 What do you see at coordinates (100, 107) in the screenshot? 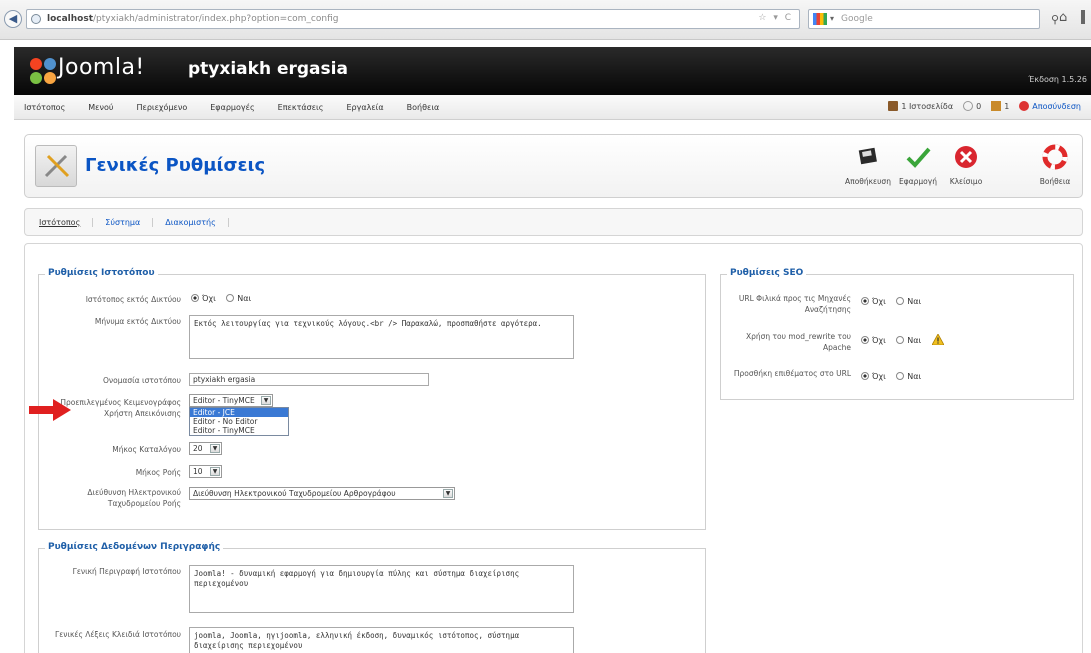
I see `menu-item-menus: Μενού` at bounding box center [100, 107].